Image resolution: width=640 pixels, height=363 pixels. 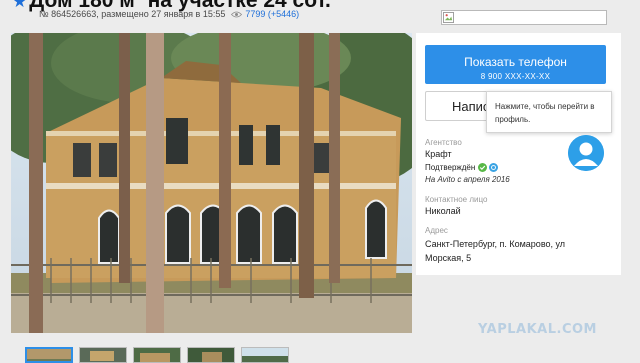 I want to click on profile-tooltip: Нажмите, чтобы перейти в профиль., so click(x=549, y=112).